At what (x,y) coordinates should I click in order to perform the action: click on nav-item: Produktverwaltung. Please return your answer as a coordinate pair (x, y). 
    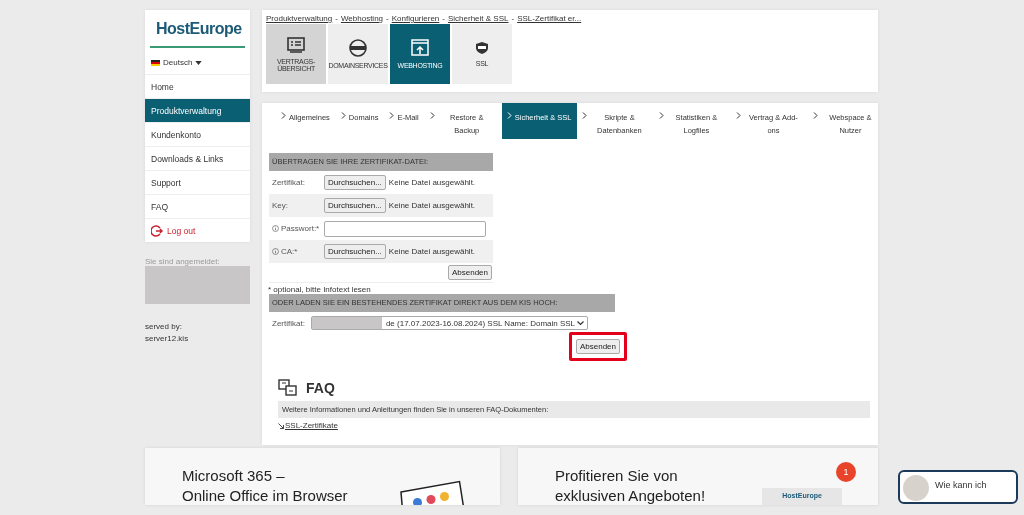
    Looking at the image, I should click on (197, 111).